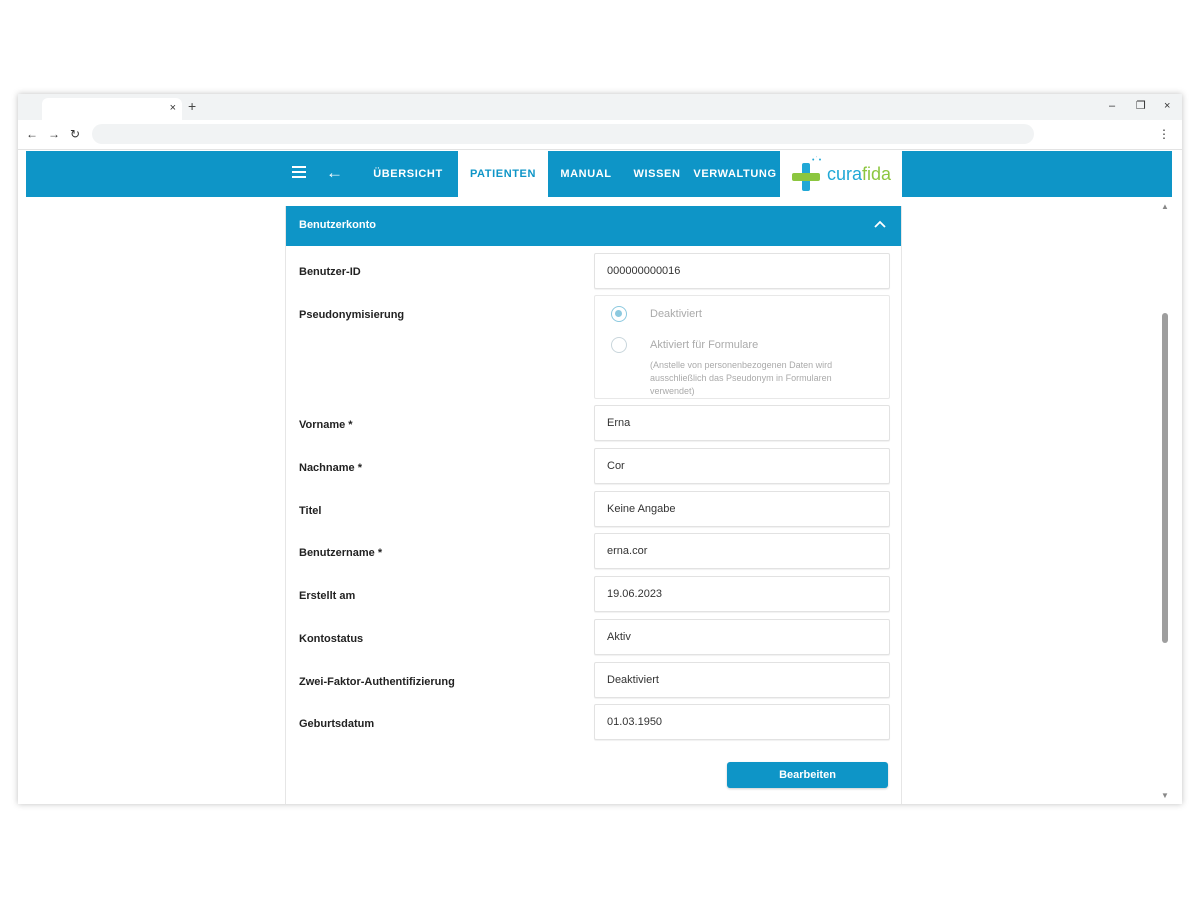 This screenshot has width=1200, height=900. I want to click on curafida-logo: •˙• curafida, so click(841, 174).